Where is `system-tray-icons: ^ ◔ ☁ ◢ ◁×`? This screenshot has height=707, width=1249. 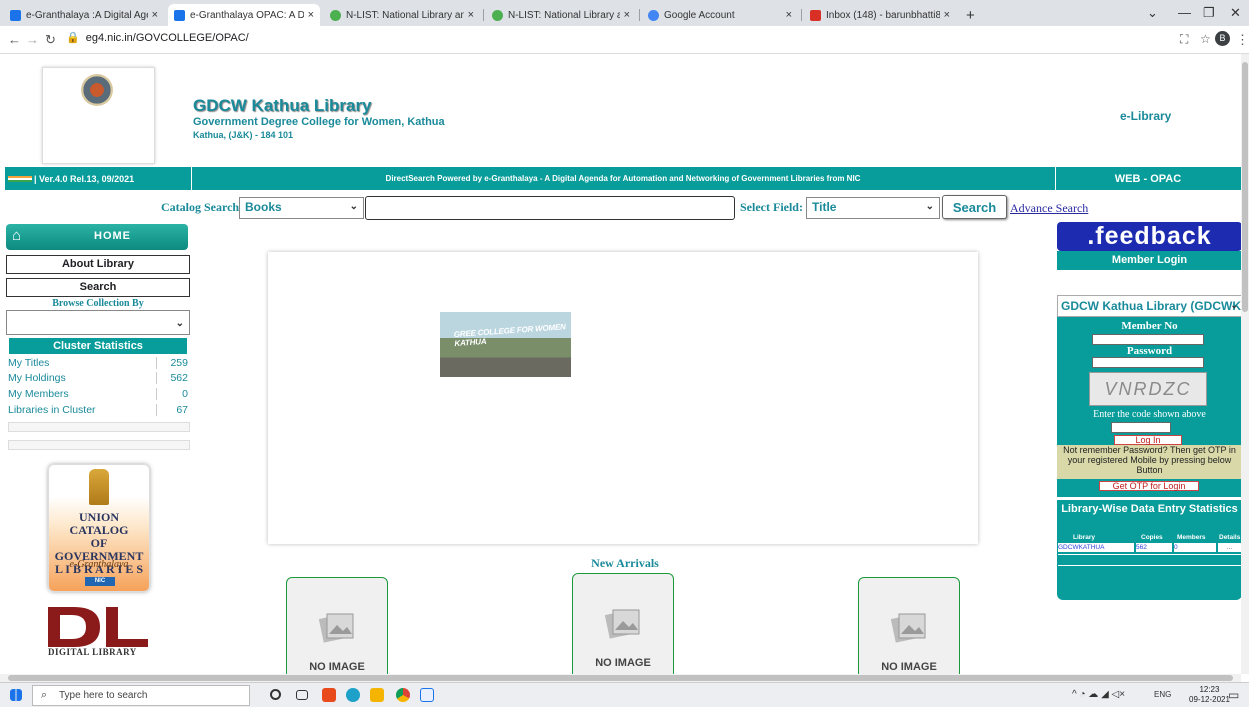
system-tray-icons: ^ ◔ ☁ ◢ ◁× is located at coordinates (1098, 694).